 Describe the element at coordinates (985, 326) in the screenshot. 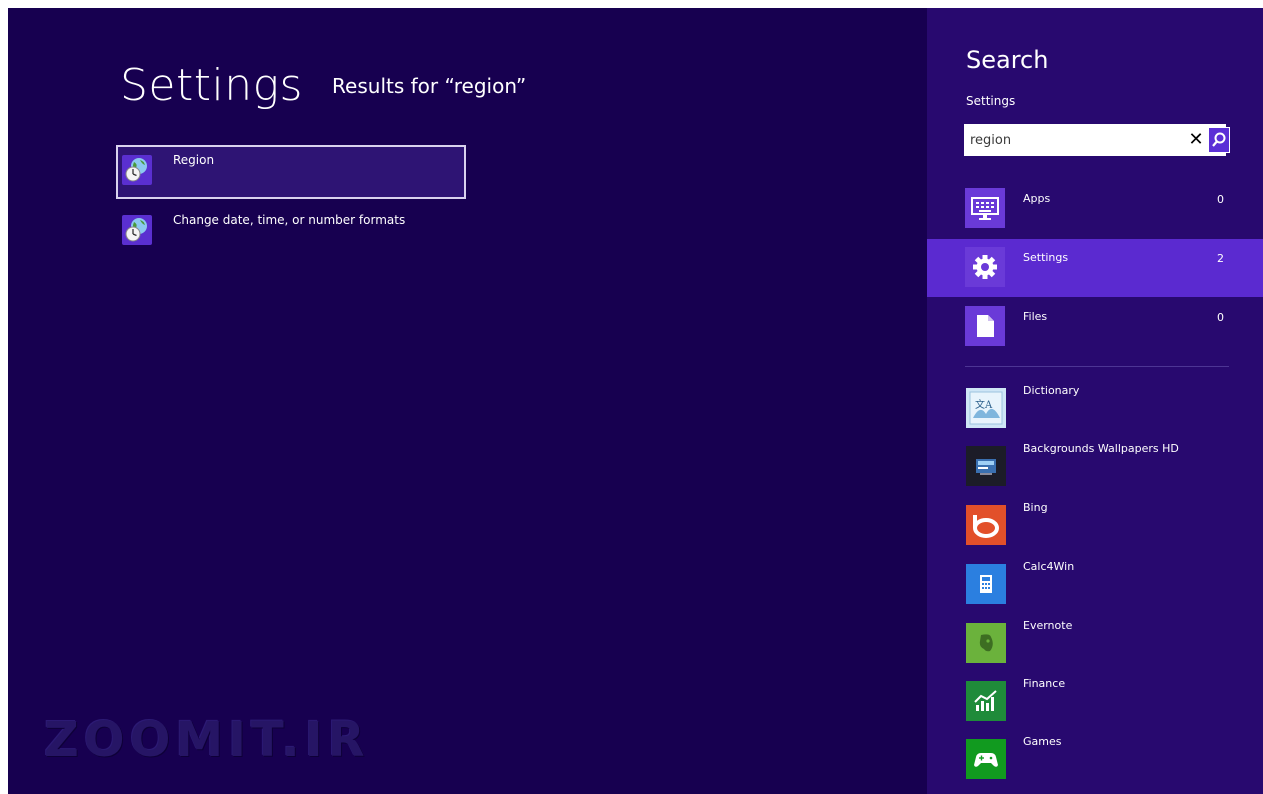

I see `file-icon` at that location.